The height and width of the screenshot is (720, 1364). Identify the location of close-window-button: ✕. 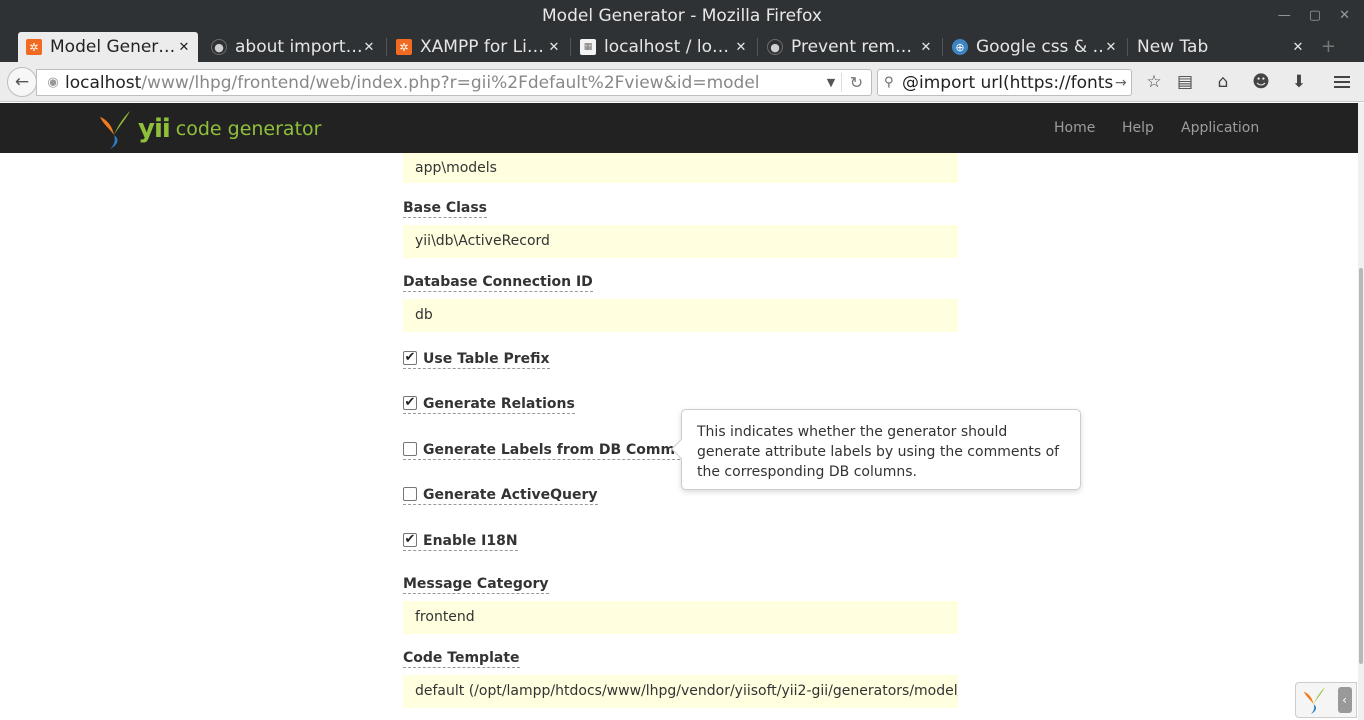
(1344, 16).